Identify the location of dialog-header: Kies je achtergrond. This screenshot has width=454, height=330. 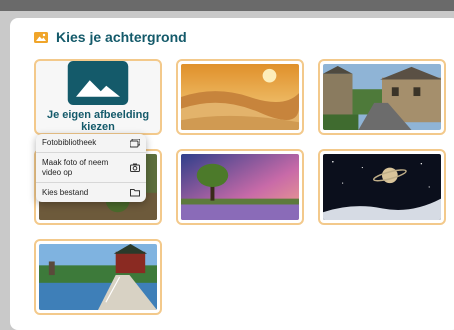
(110, 37).